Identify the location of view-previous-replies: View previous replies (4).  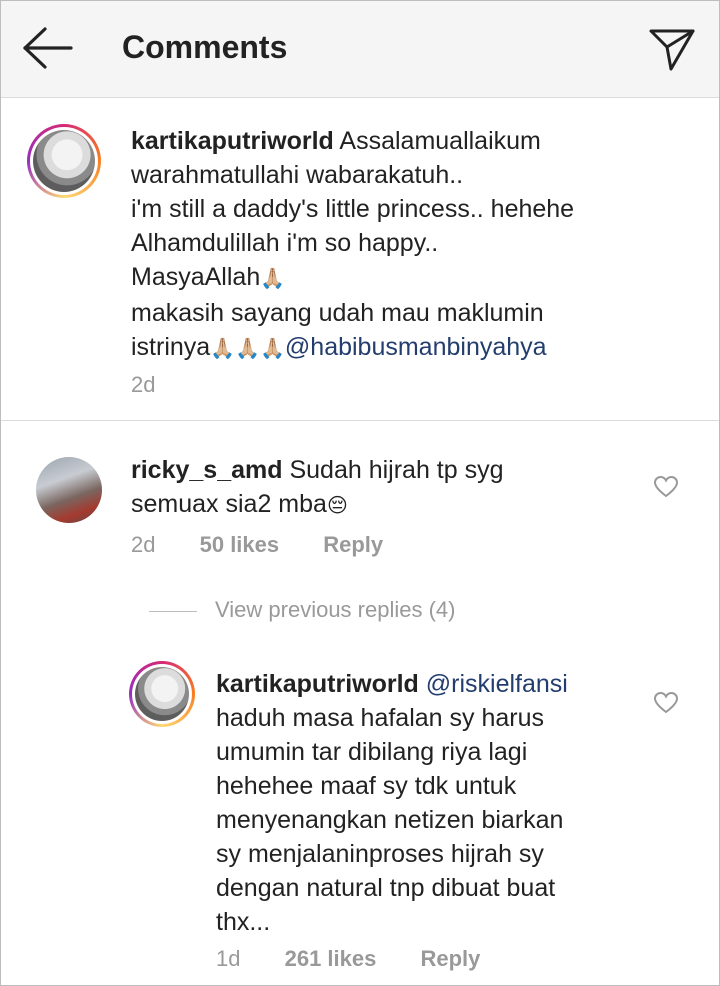
(349, 612).